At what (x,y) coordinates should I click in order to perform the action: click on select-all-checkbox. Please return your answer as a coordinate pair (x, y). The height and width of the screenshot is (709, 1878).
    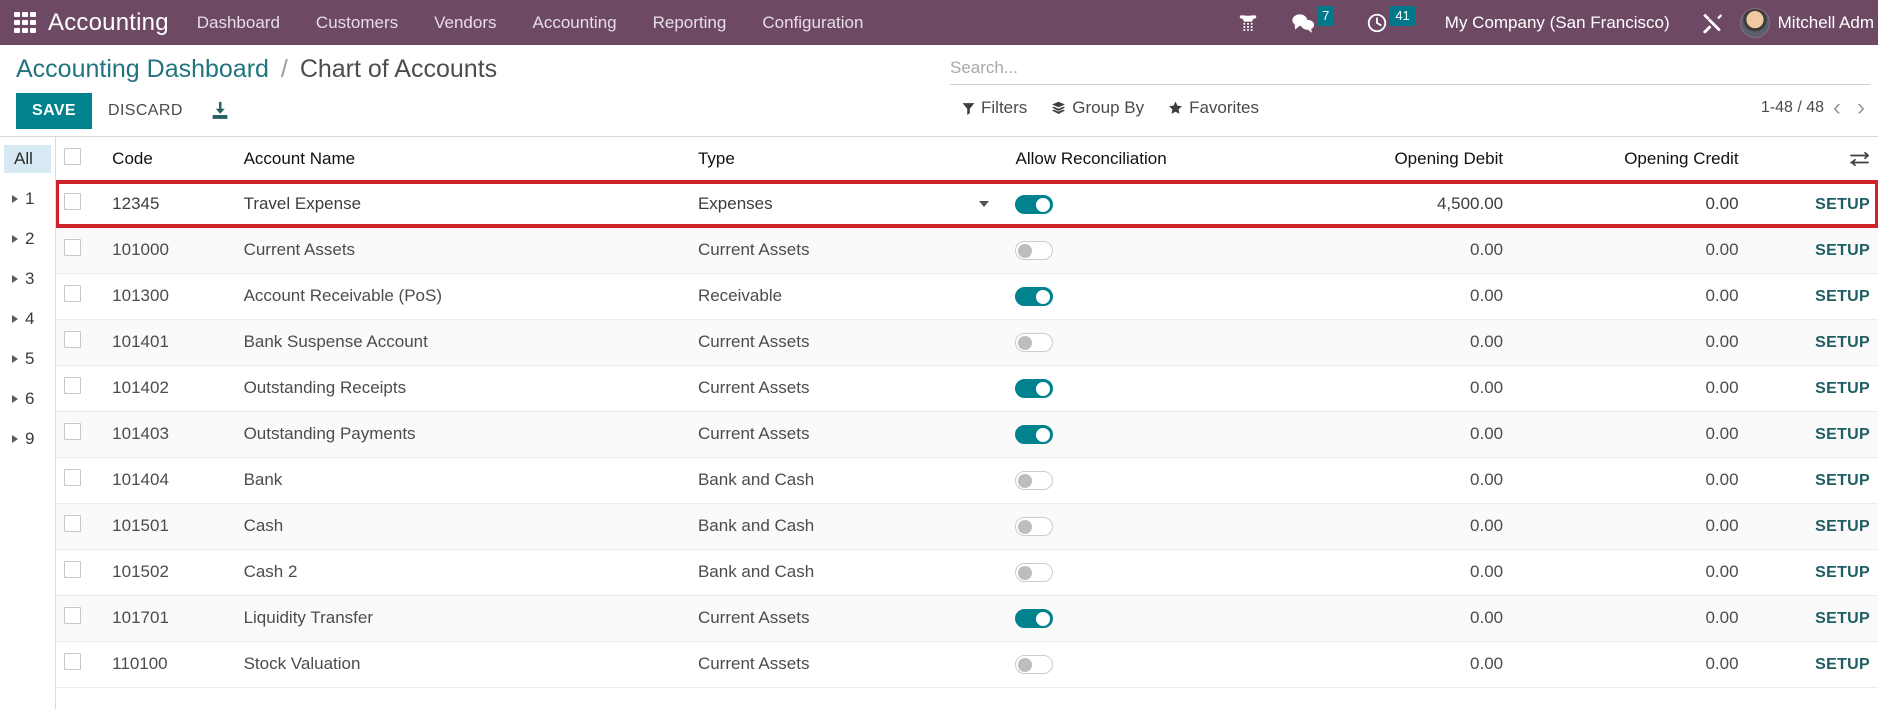
    Looking at the image, I should click on (72, 156).